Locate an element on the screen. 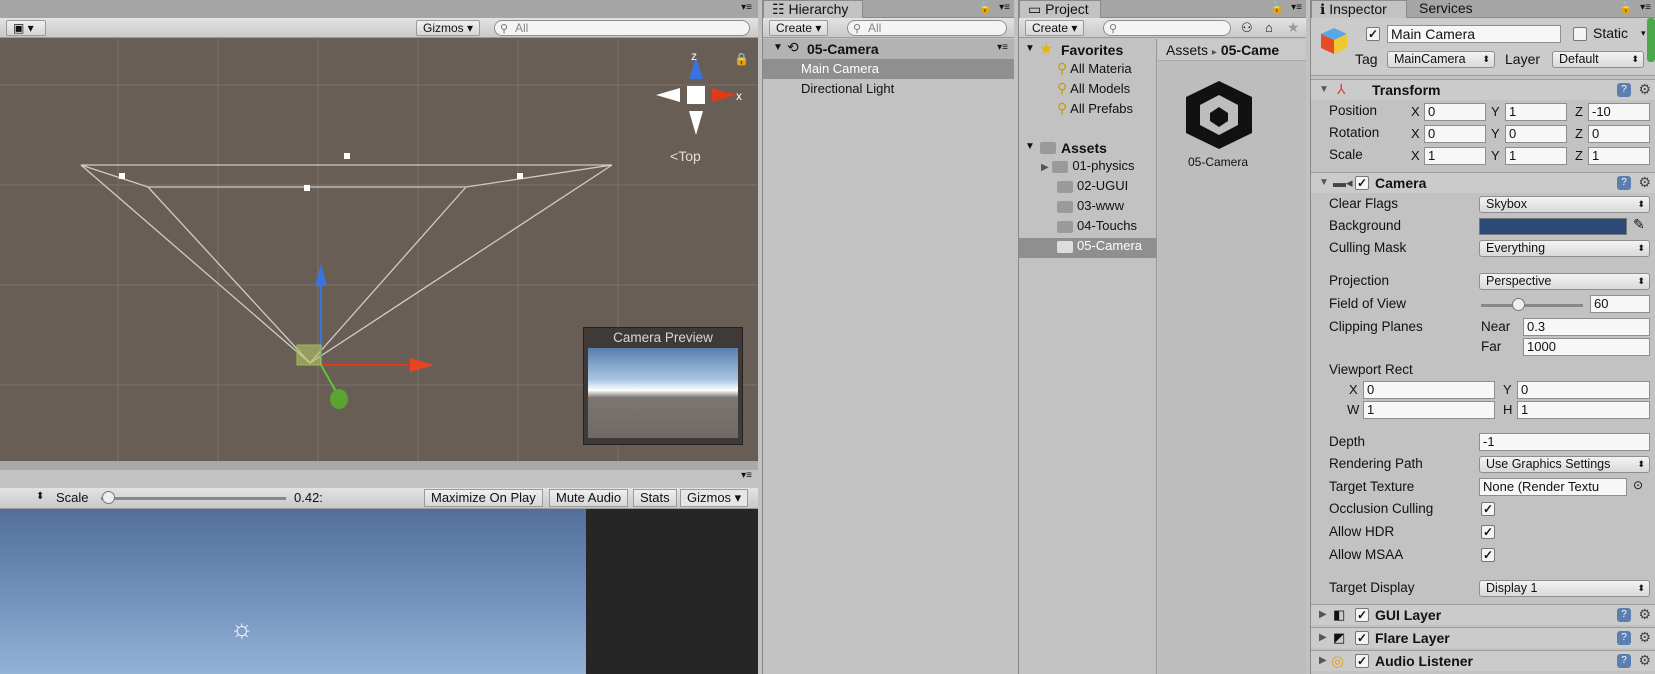 This screenshot has height=674, width=1655. target-texture-field: None (Render Textu is located at coordinates (1553, 487).